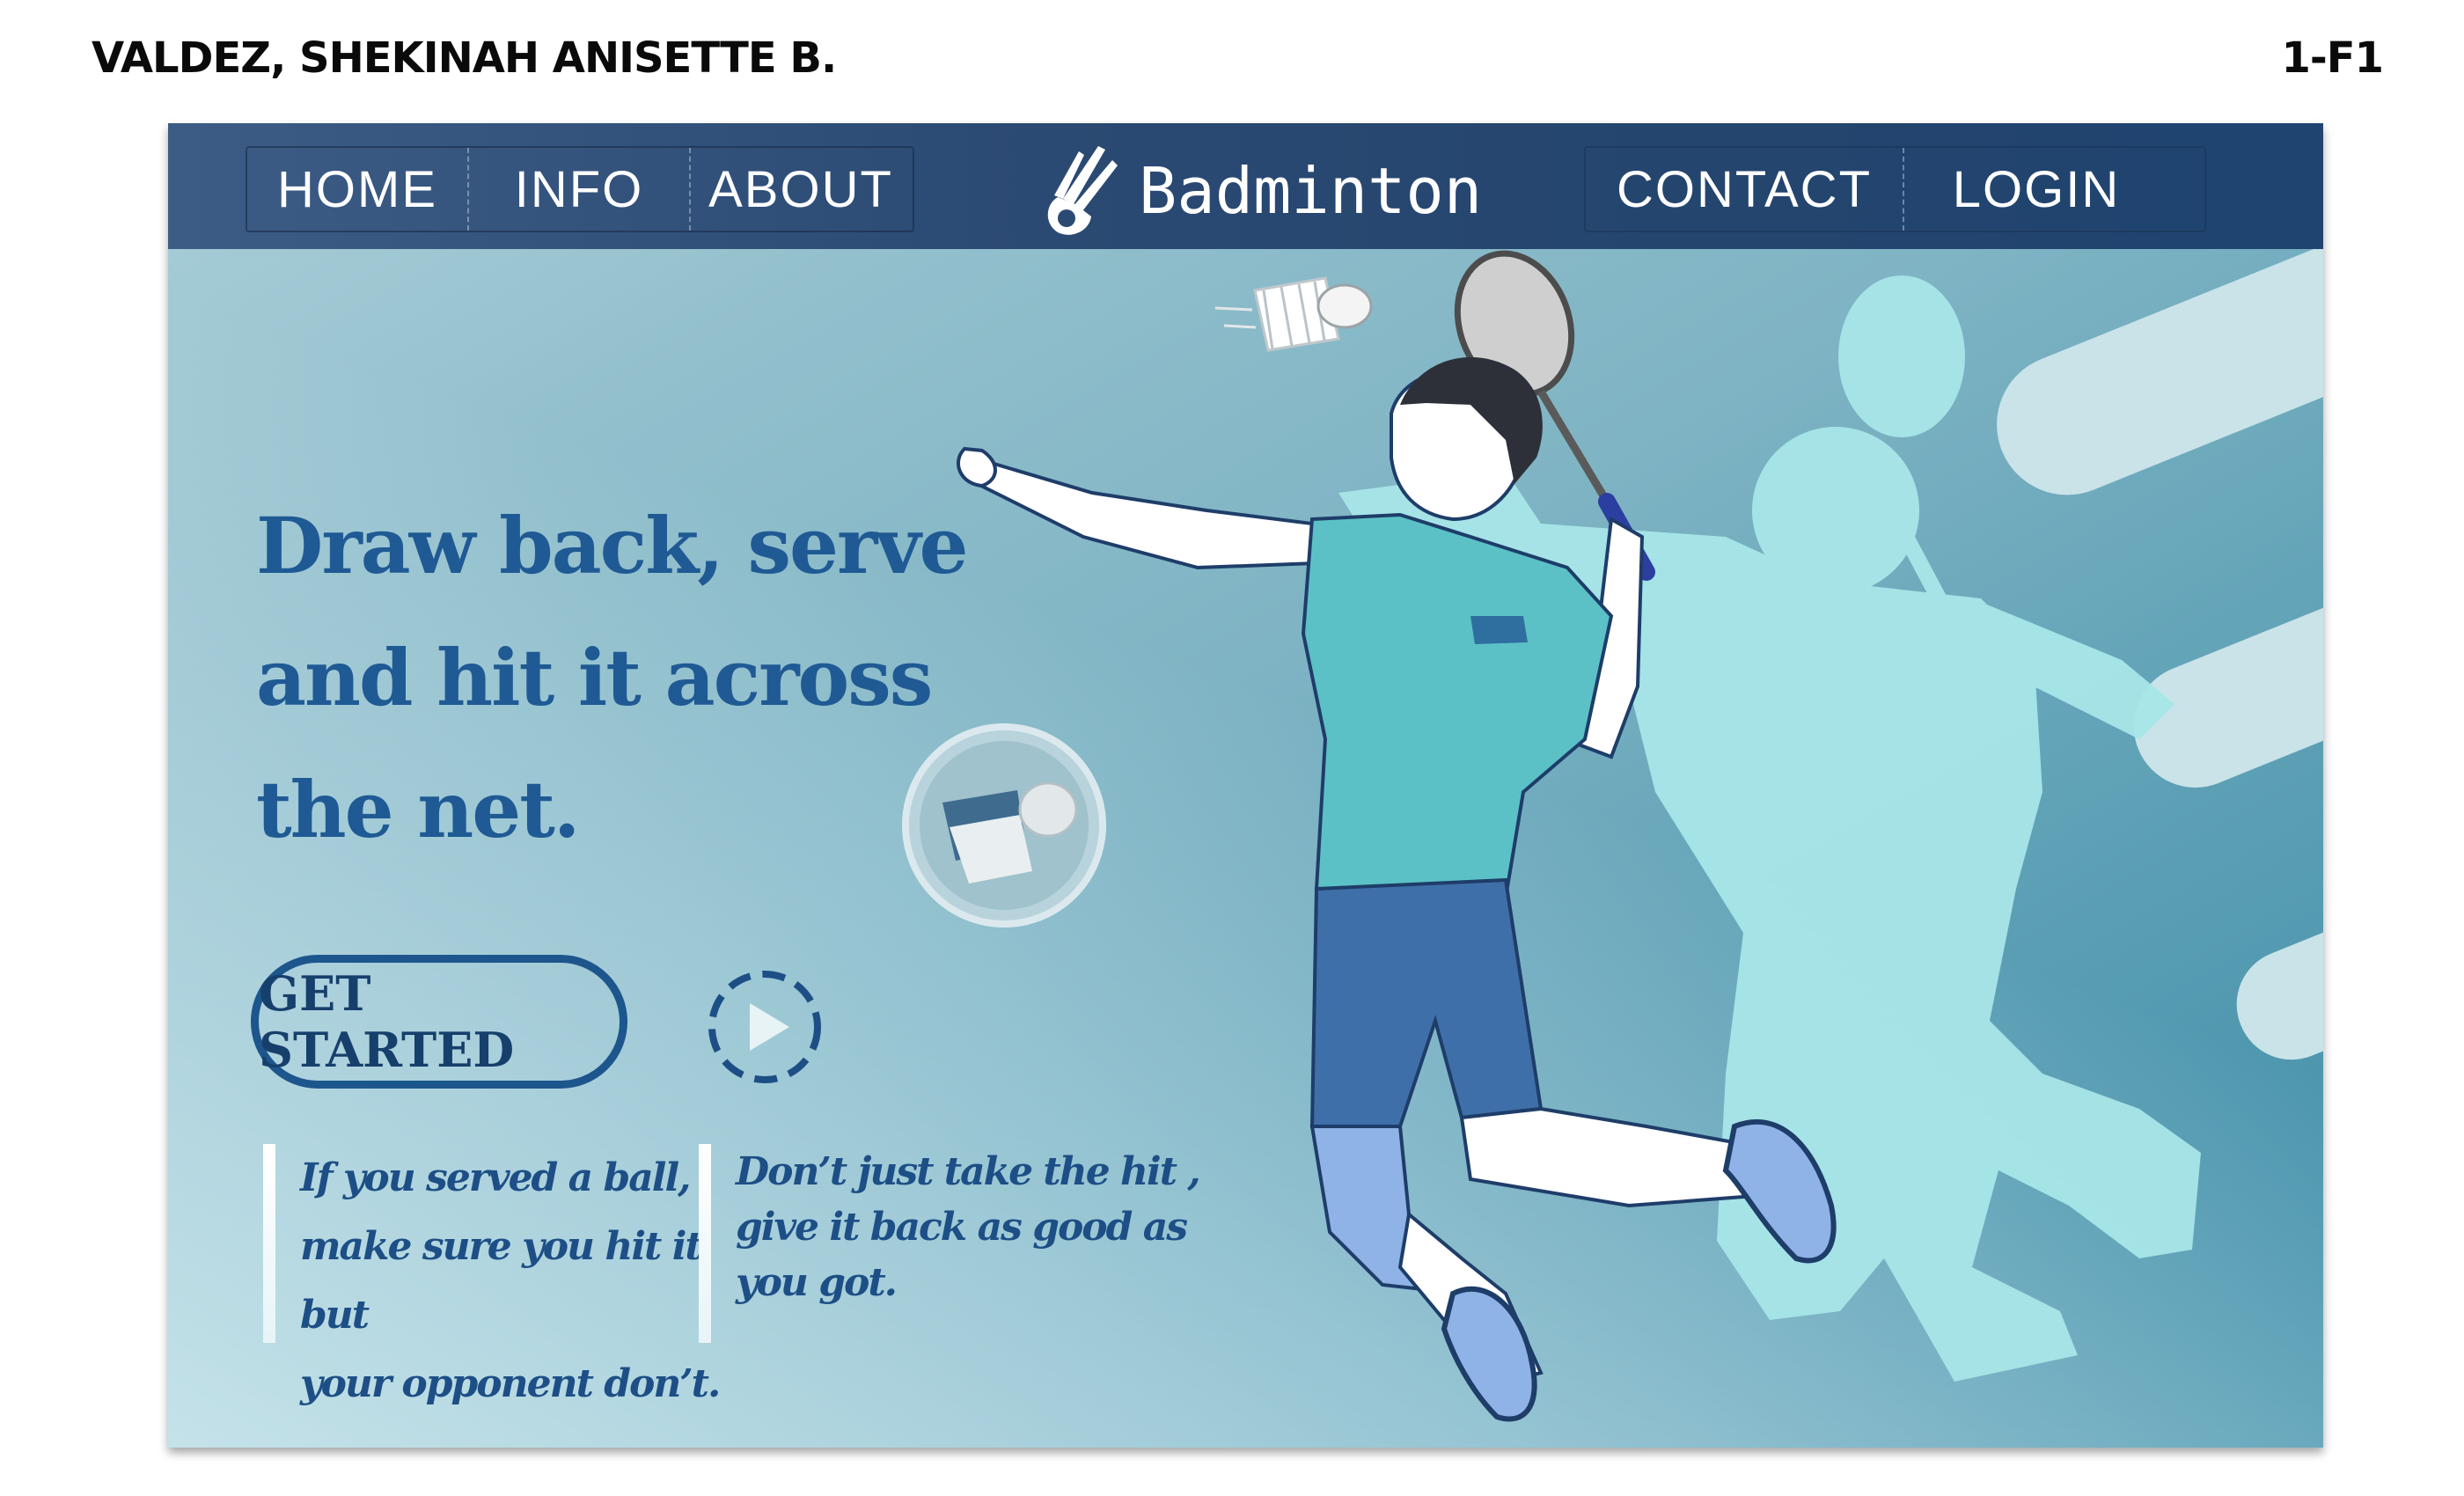 This screenshot has width=2464, height=1496. What do you see at coordinates (801, 190) in the screenshot?
I see `nav-item-about: ABOUT` at bounding box center [801, 190].